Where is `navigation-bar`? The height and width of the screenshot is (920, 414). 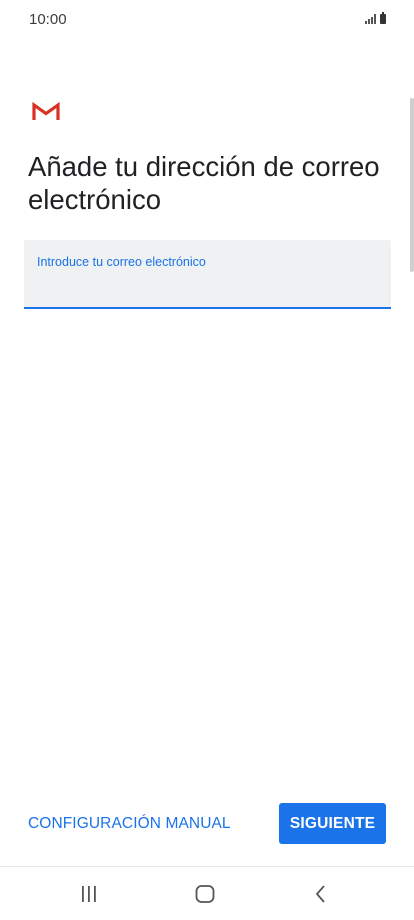 navigation-bar is located at coordinates (207, 893).